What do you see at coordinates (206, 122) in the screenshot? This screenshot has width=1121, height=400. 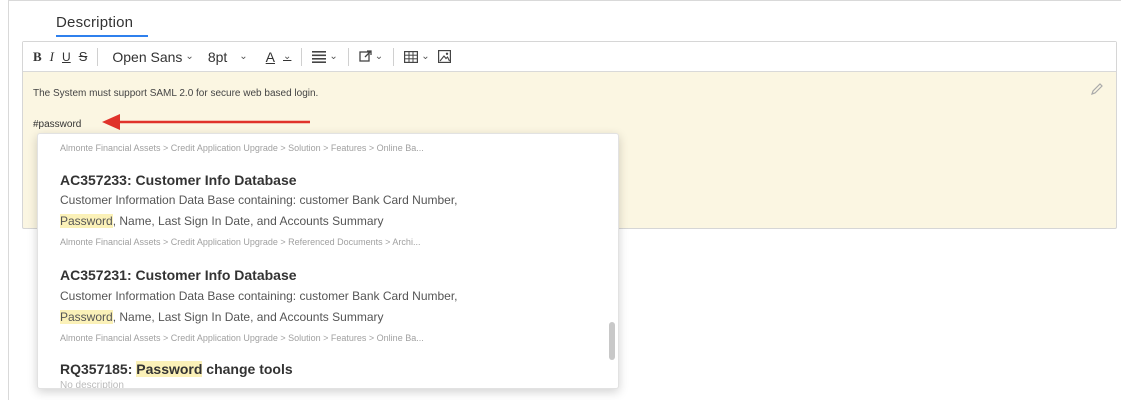 I see `red-arrow-annotation` at bounding box center [206, 122].